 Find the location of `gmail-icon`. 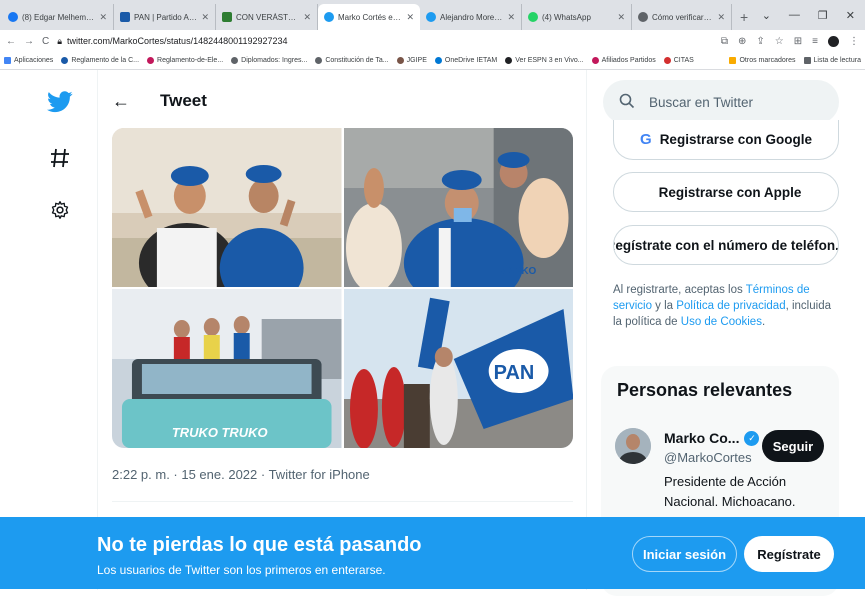

gmail-icon is located at coordinates (227, 17).